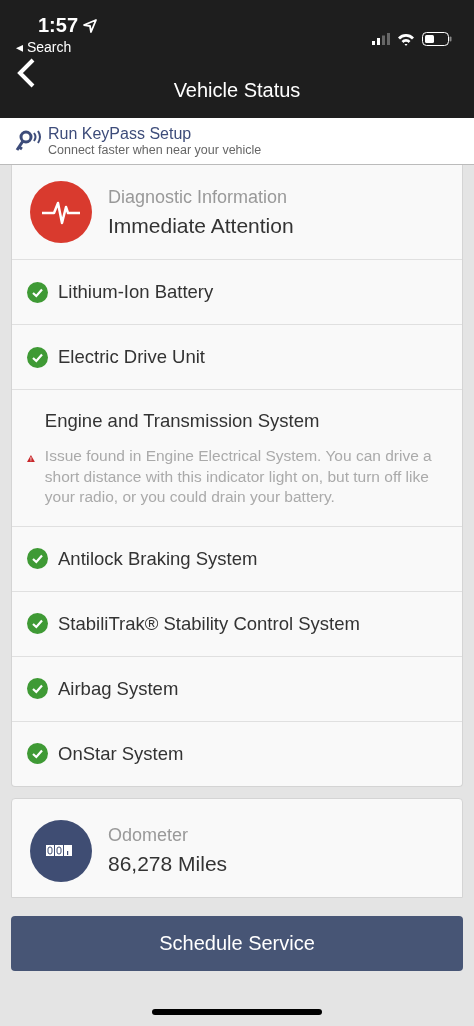  What do you see at coordinates (61, 850) in the screenshot?
I see `odometer-icon` at bounding box center [61, 850].